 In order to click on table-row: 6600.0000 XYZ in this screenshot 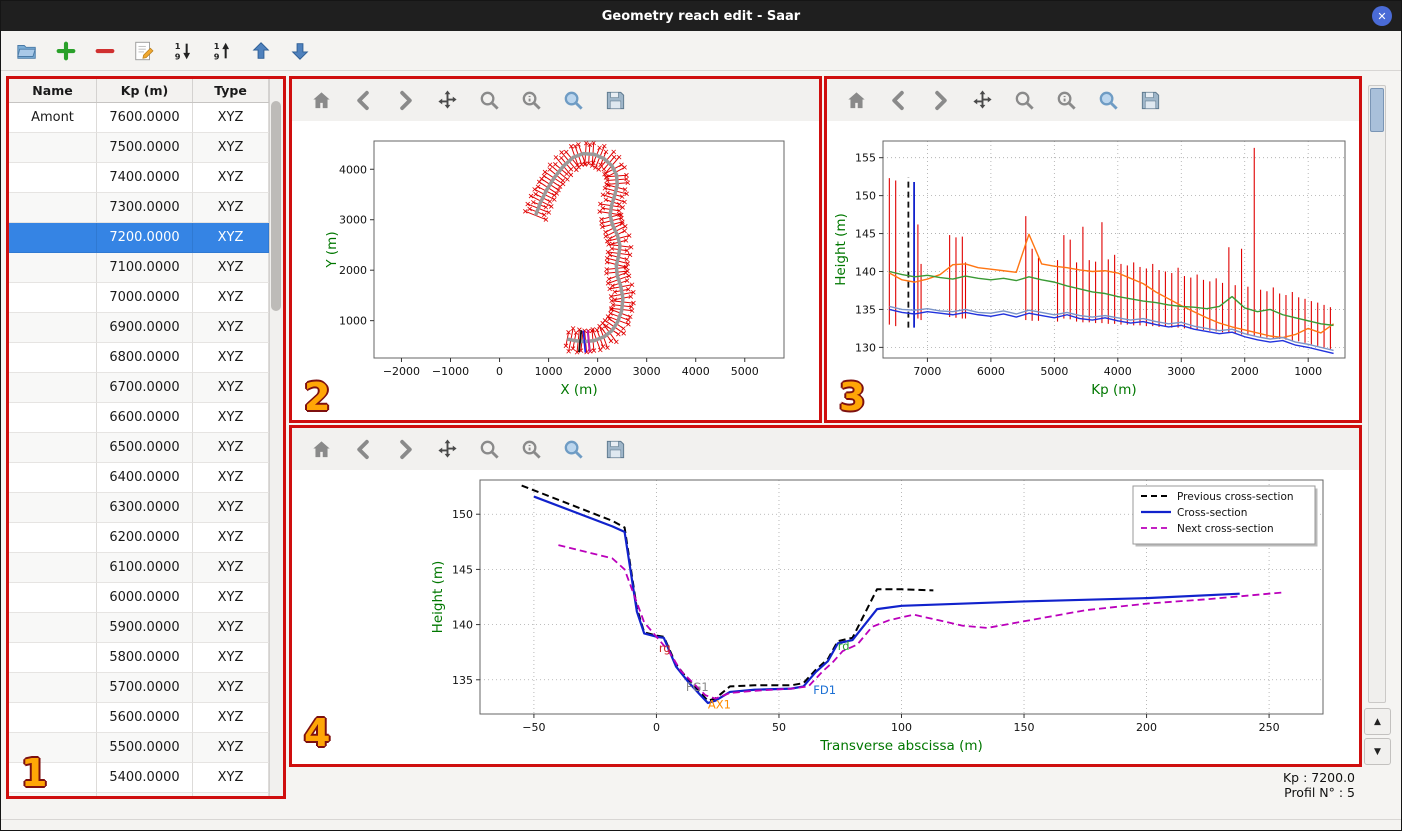, I will do `click(146, 418)`.